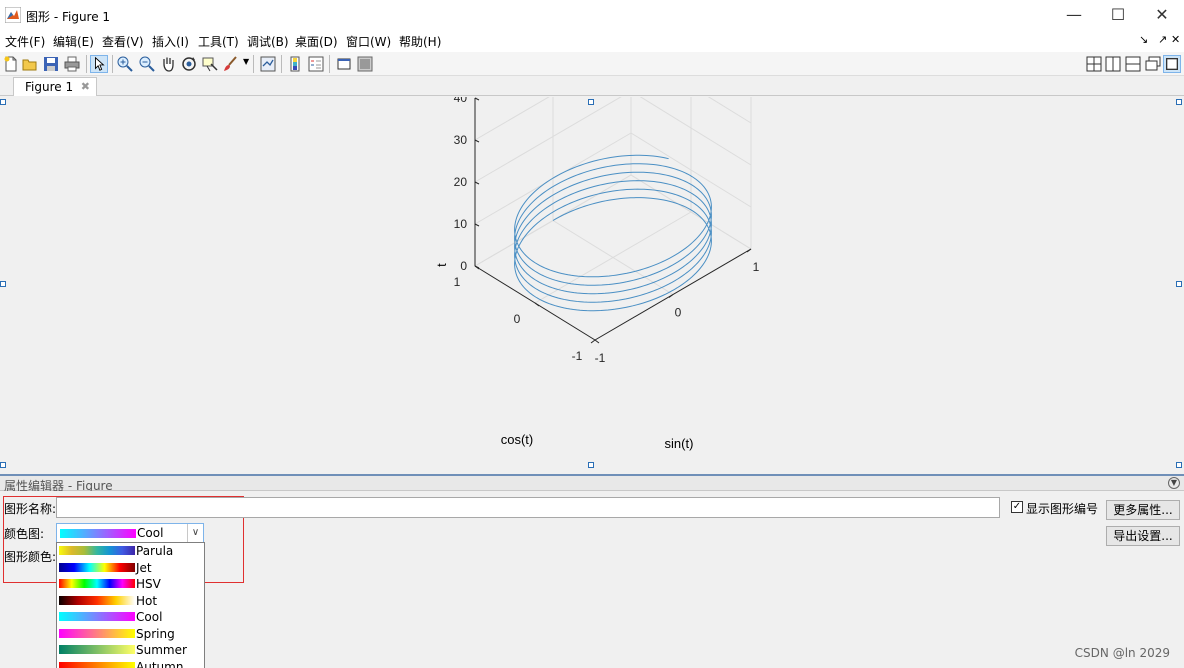  I want to click on maximize-pane-icon, so click(1172, 64).